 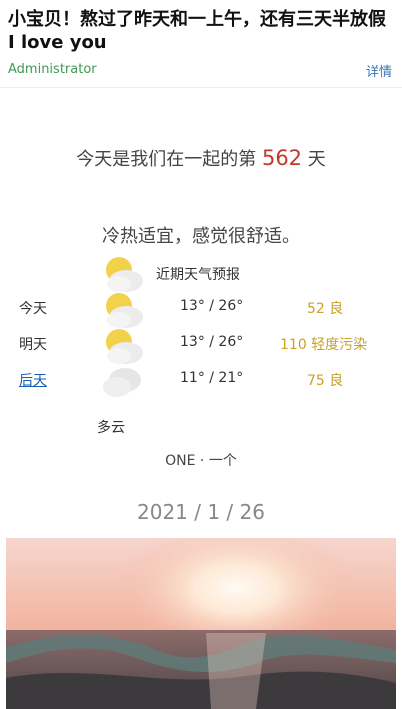 I want to click on forecast-row: 今天 13° / 26° 52 良, so click(x=201, y=308).